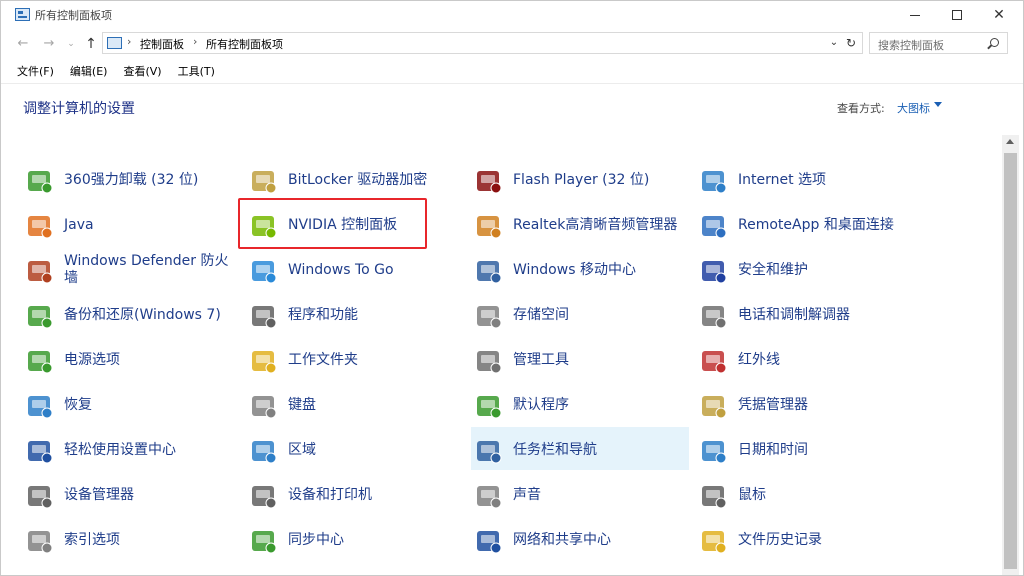 The width and height of the screenshot is (1024, 576). What do you see at coordinates (911, 45) in the screenshot?
I see `search-input: 搜索控制面板` at bounding box center [911, 45].